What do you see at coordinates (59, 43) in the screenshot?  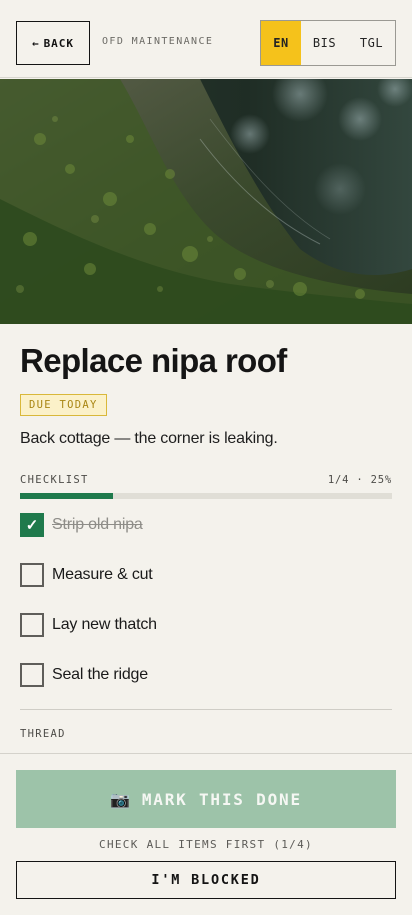 I see `back-label: BACK` at bounding box center [59, 43].